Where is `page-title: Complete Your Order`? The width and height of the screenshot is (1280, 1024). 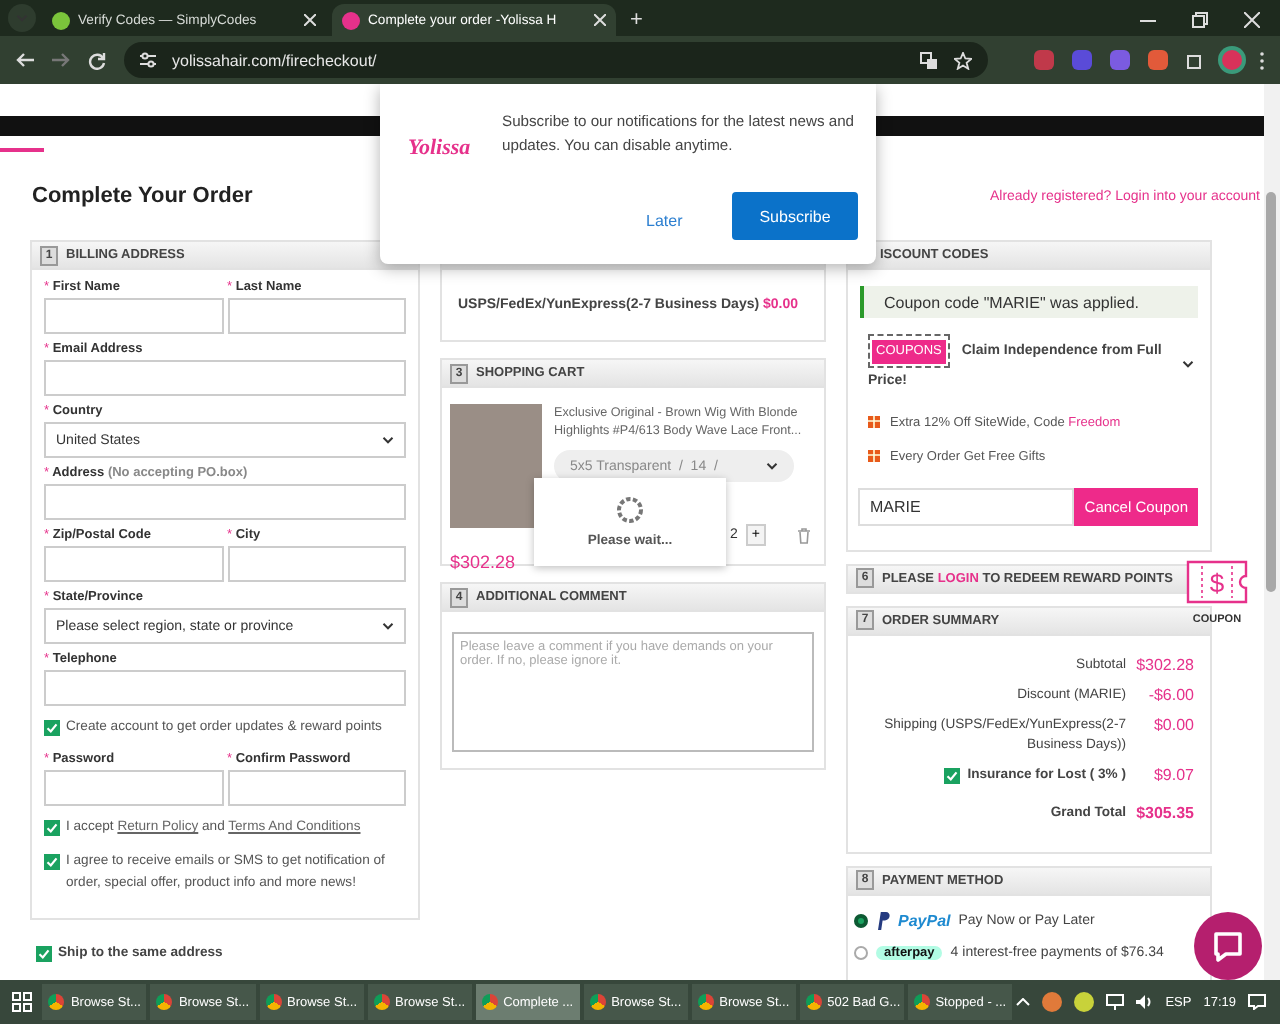 page-title: Complete Your Order is located at coordinates (142, 196).